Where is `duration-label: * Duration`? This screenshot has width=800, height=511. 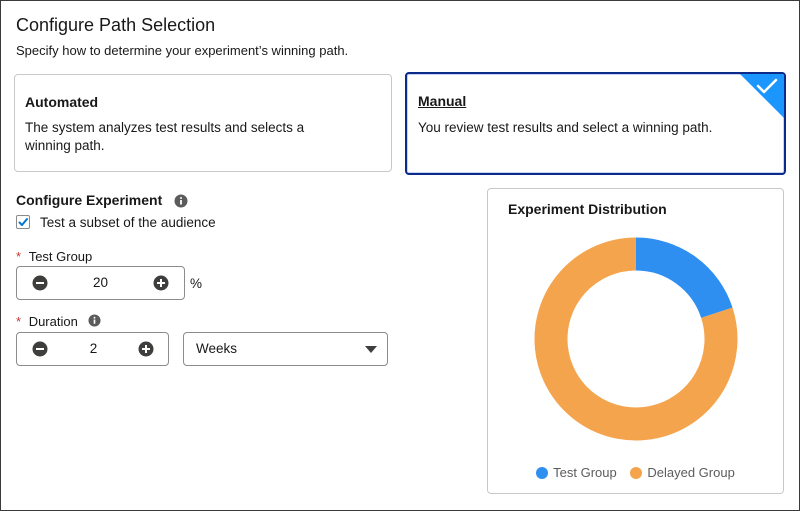 duration-label: * Duration is located at coordinates (47, 321).